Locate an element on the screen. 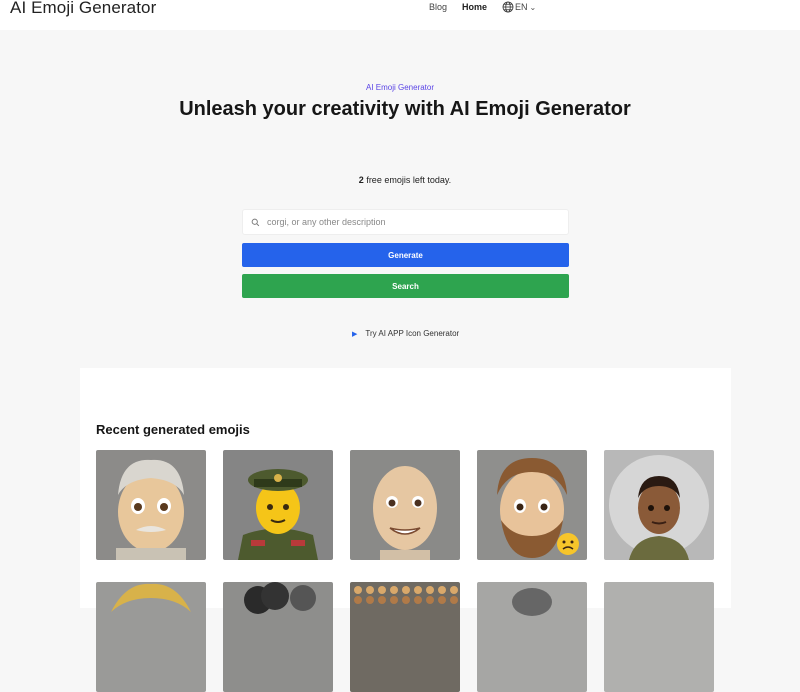 The width and height of the screenshot is (800, 692). emoji-tile-military-officer is located at coordinates (278, 505).